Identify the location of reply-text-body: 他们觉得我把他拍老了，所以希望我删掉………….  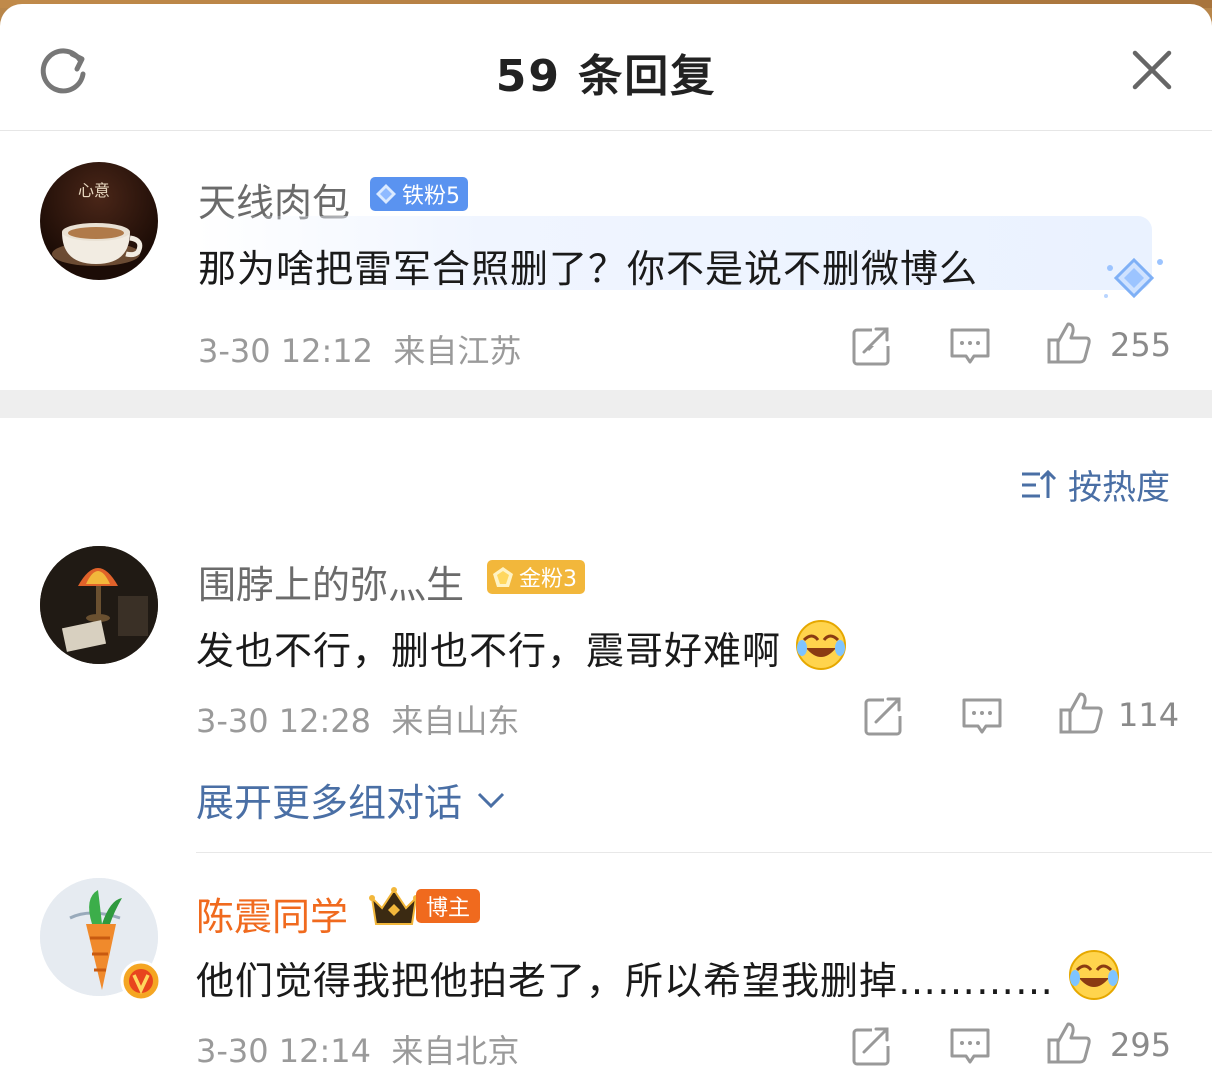
(625, 981).